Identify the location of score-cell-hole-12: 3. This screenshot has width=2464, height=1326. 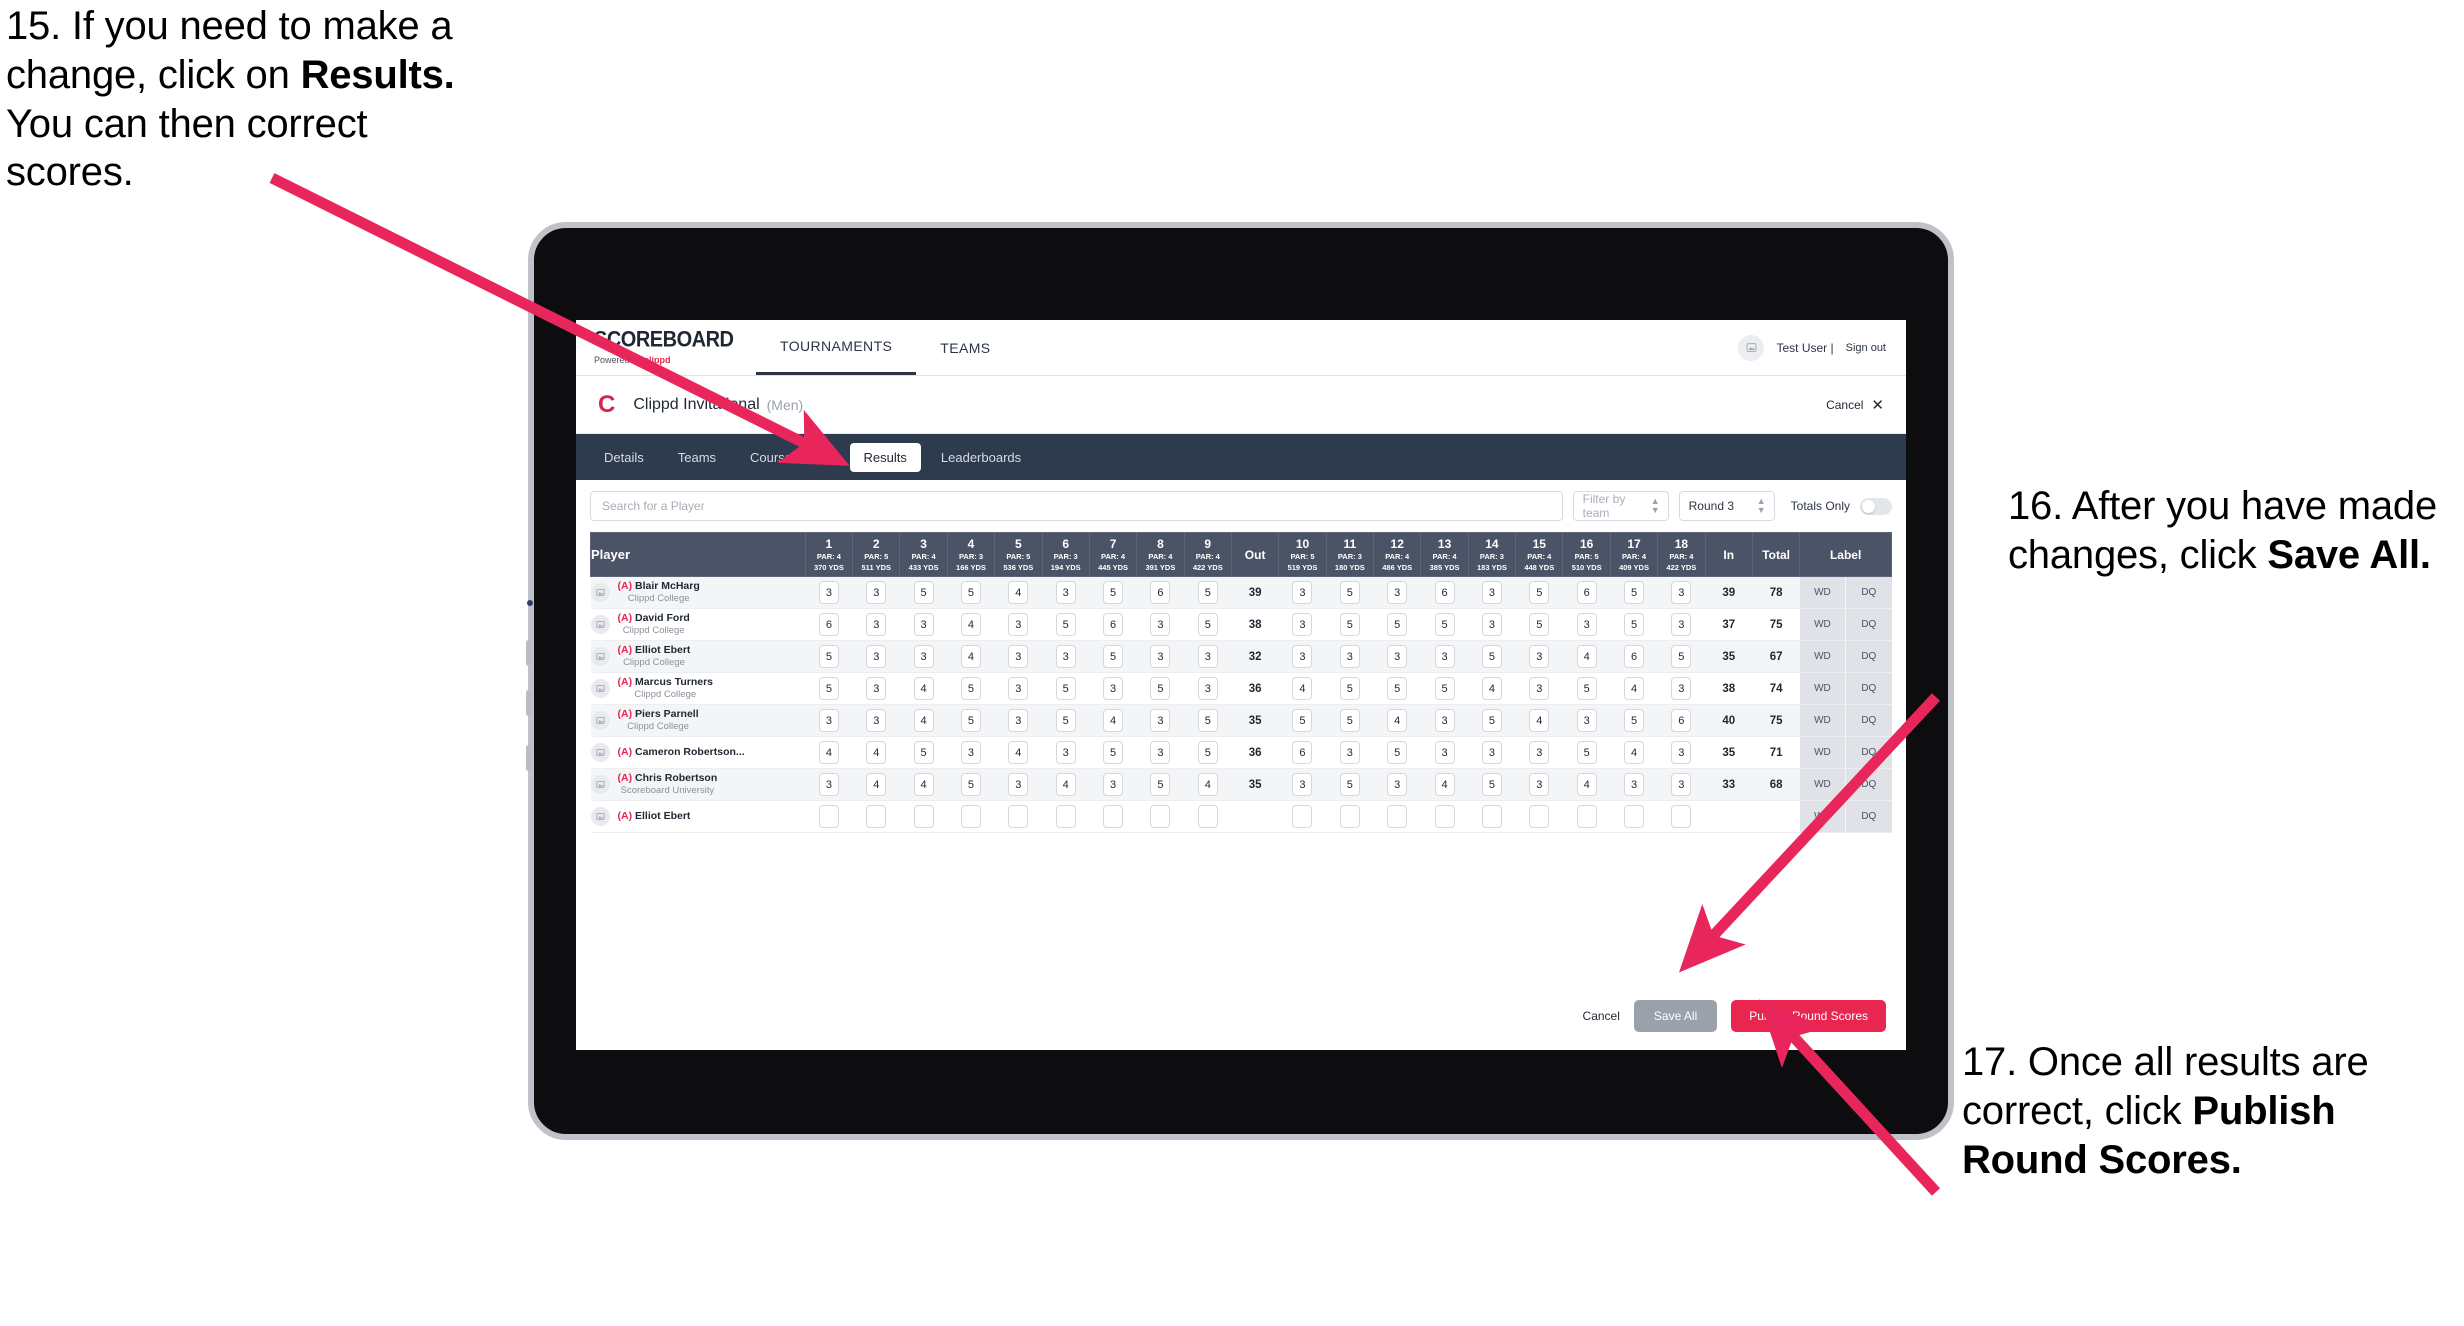
(1397, 784).